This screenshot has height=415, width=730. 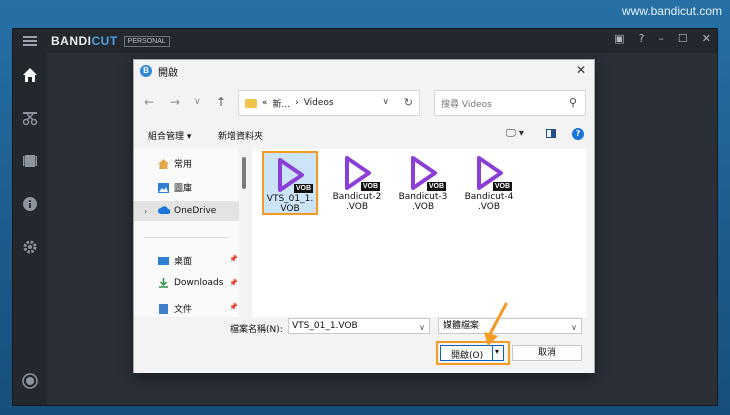 I want to click on navigation-bar: ← → ∨ ↑ « 新... › Videos ∨ ↻ 搜尋 Videos ⚲, so click(x=364, y=103).